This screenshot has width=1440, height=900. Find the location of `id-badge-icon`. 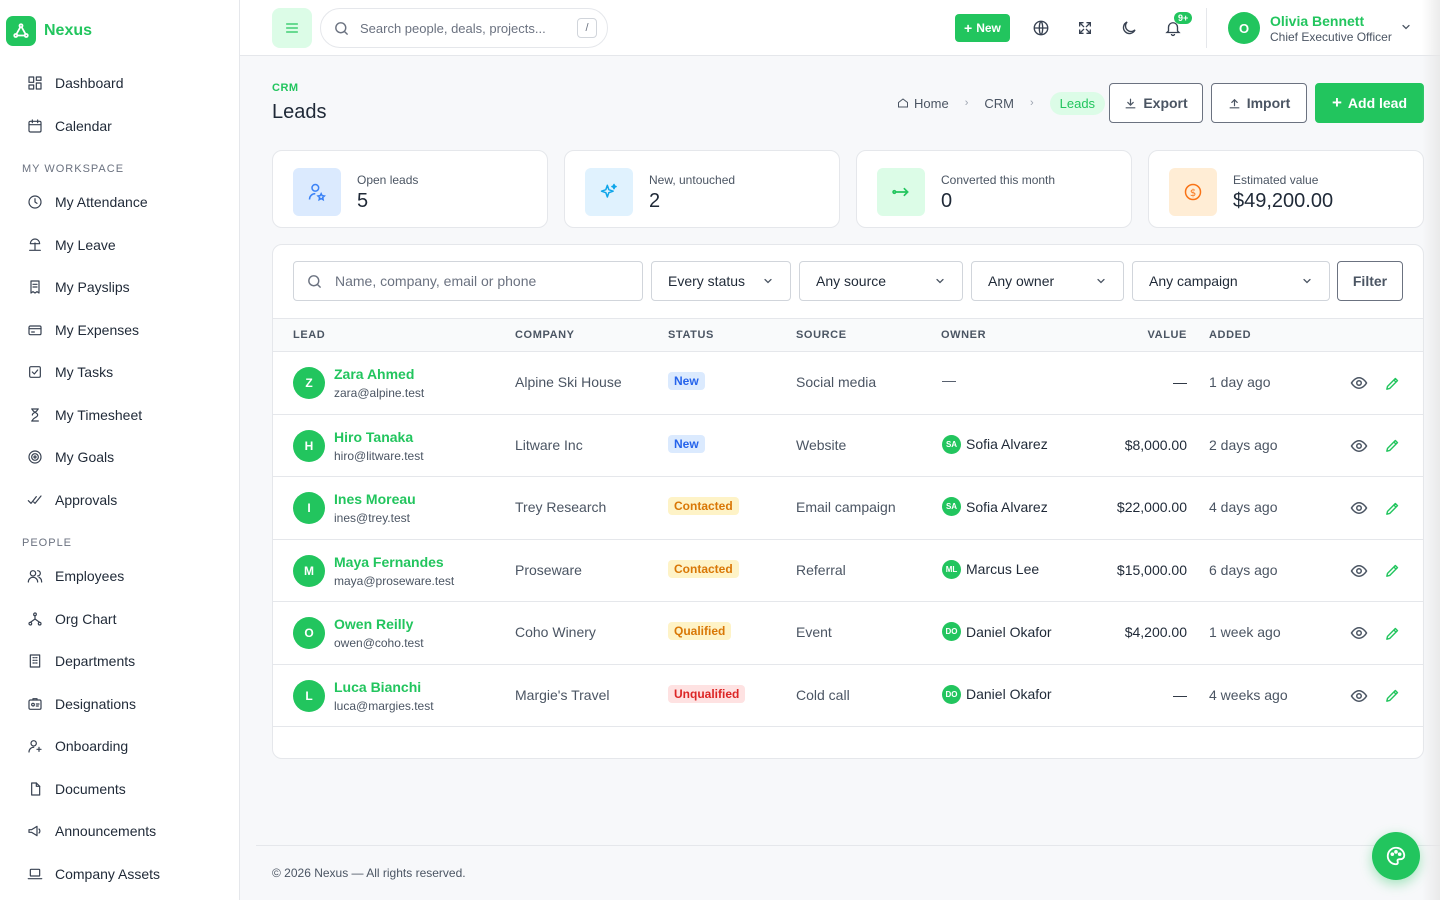

id-badge-icon is located at coordinates (35, 704).